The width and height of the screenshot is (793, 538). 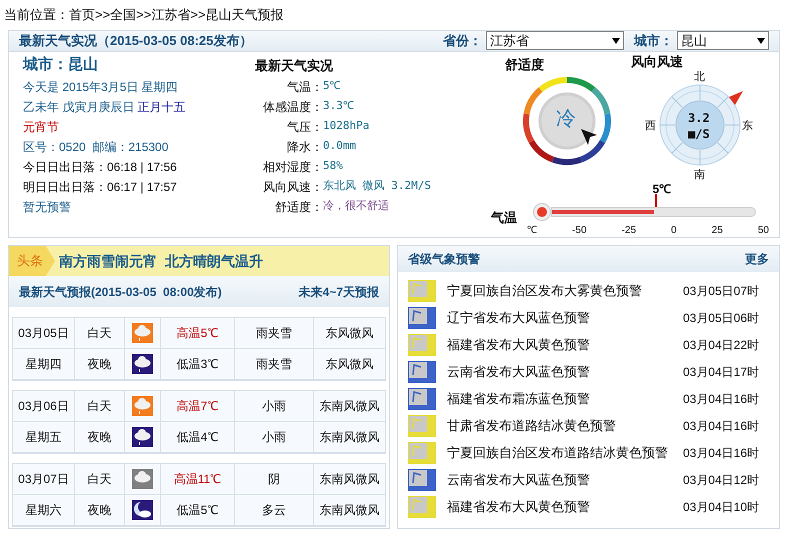 I want to click on warning-link: 福建省发布霜冻蓝色预警, so click(x=565, y=398).